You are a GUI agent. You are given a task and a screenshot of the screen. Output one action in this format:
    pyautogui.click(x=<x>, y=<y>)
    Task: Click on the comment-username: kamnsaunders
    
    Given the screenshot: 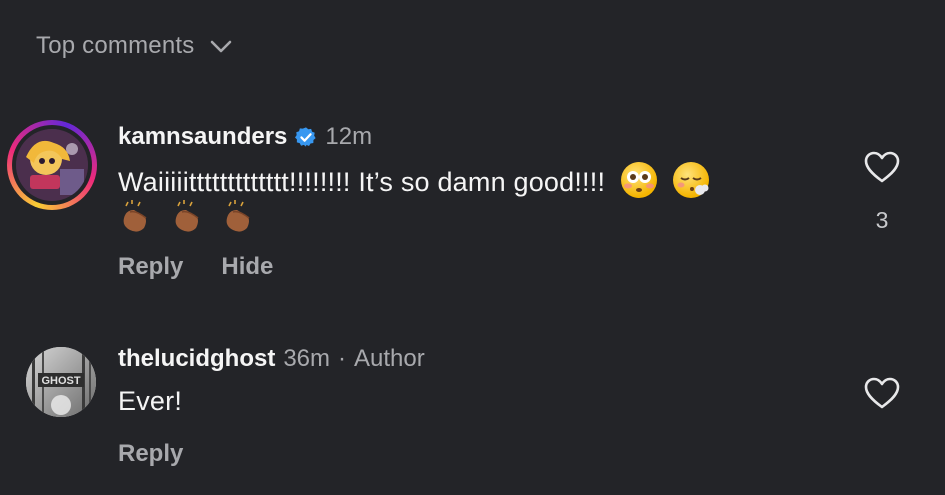 What is the action you would take?
    pyautogui.click(x=202, y=137)
    